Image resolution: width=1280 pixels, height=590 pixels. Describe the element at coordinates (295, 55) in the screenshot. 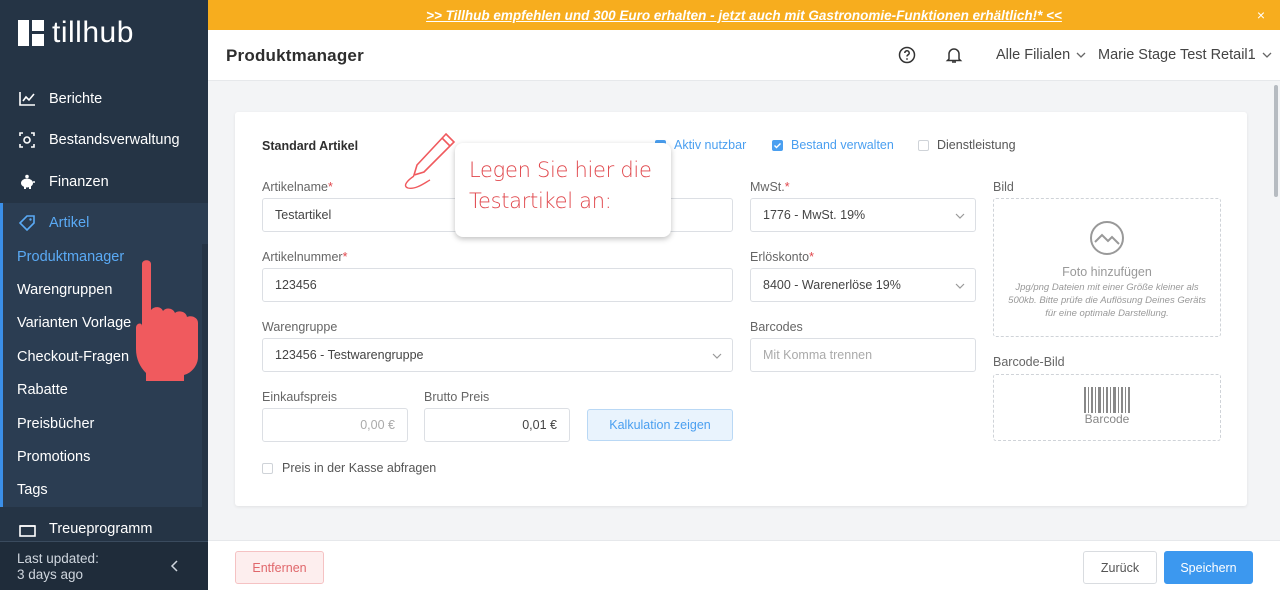

I see `page-title: Produktmanager` at that location.